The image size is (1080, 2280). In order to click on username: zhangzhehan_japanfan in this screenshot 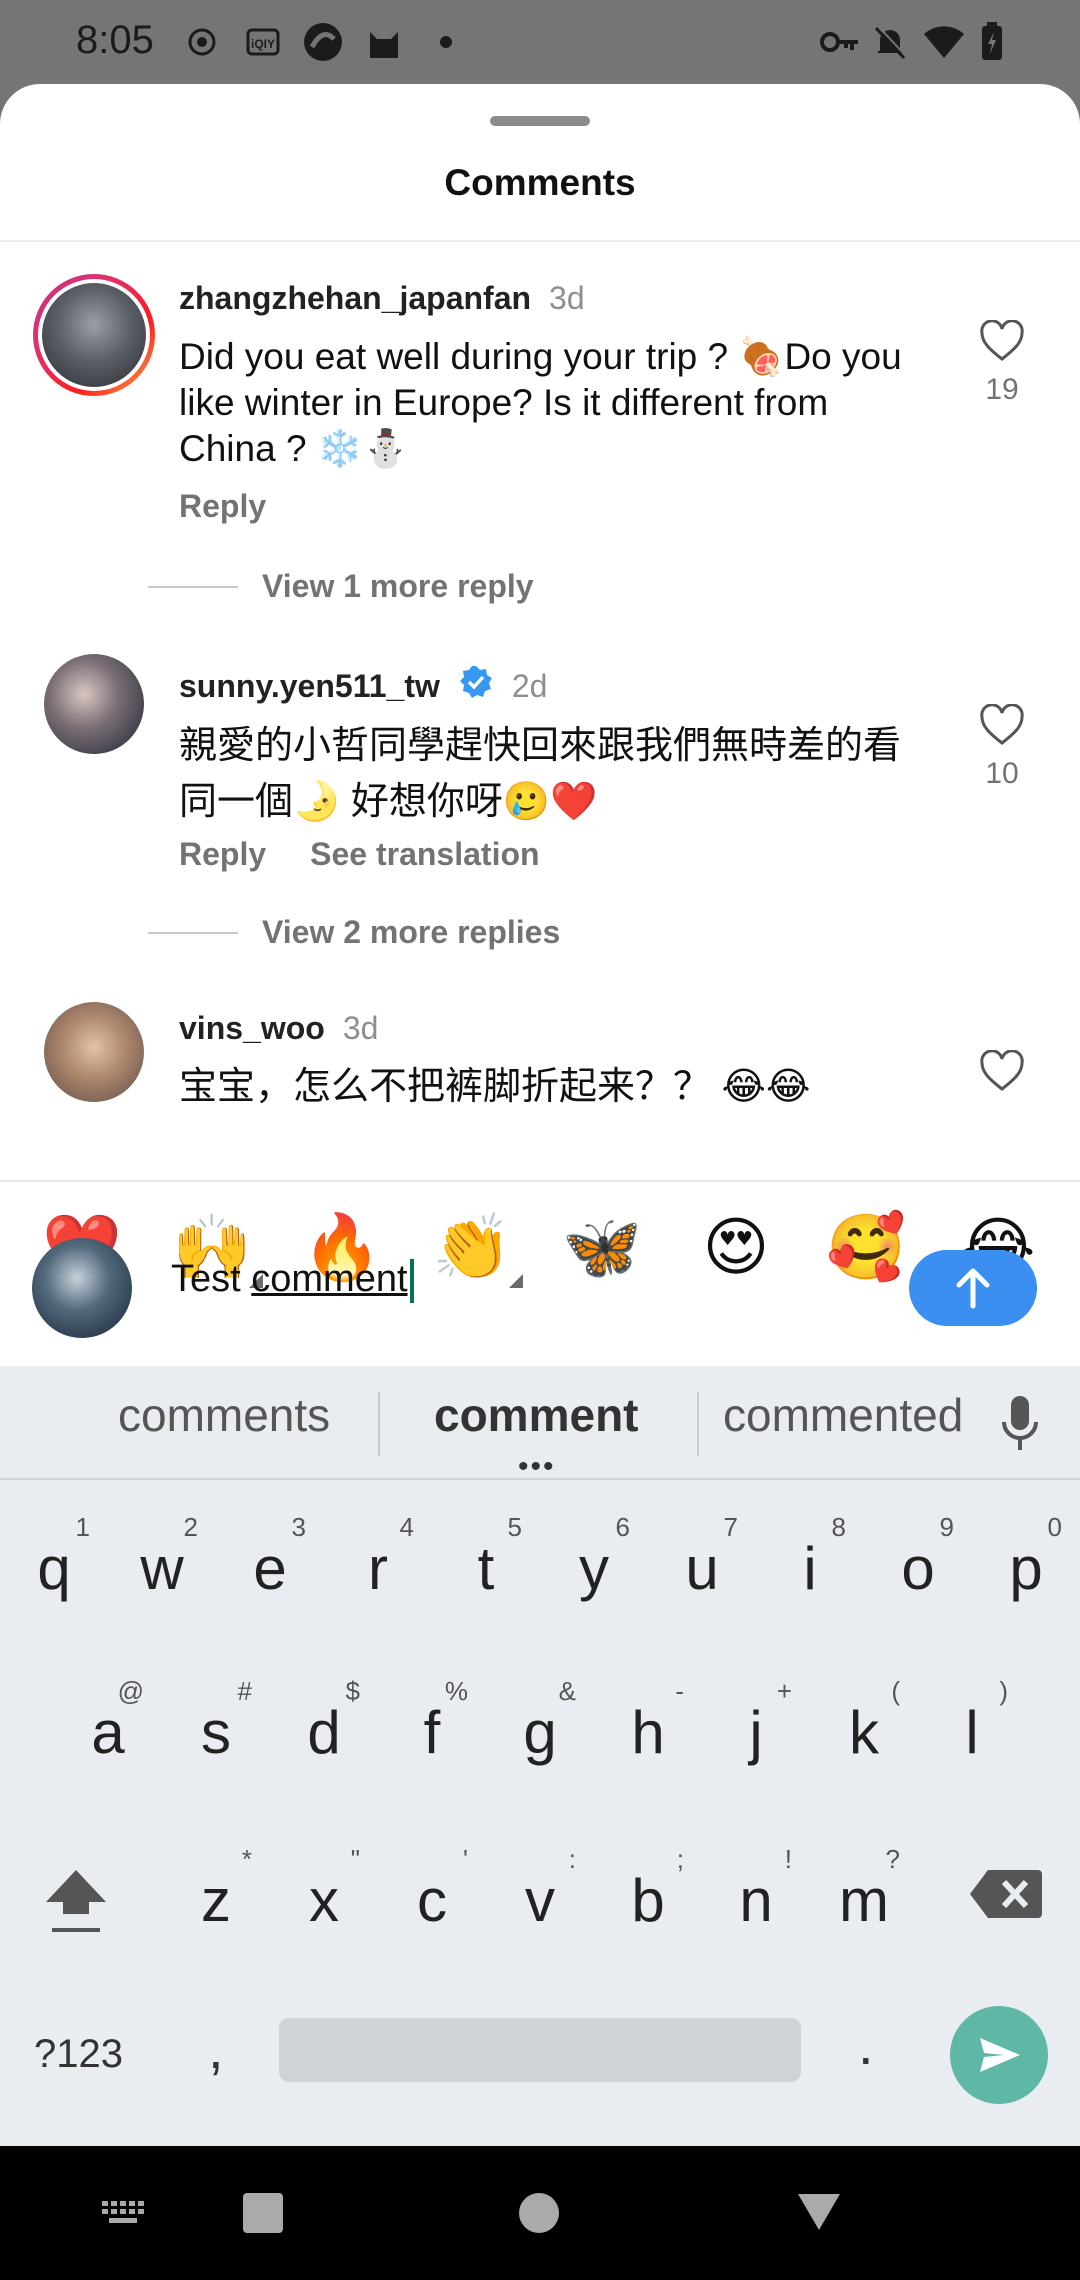, I will do `click(355, 298)`.